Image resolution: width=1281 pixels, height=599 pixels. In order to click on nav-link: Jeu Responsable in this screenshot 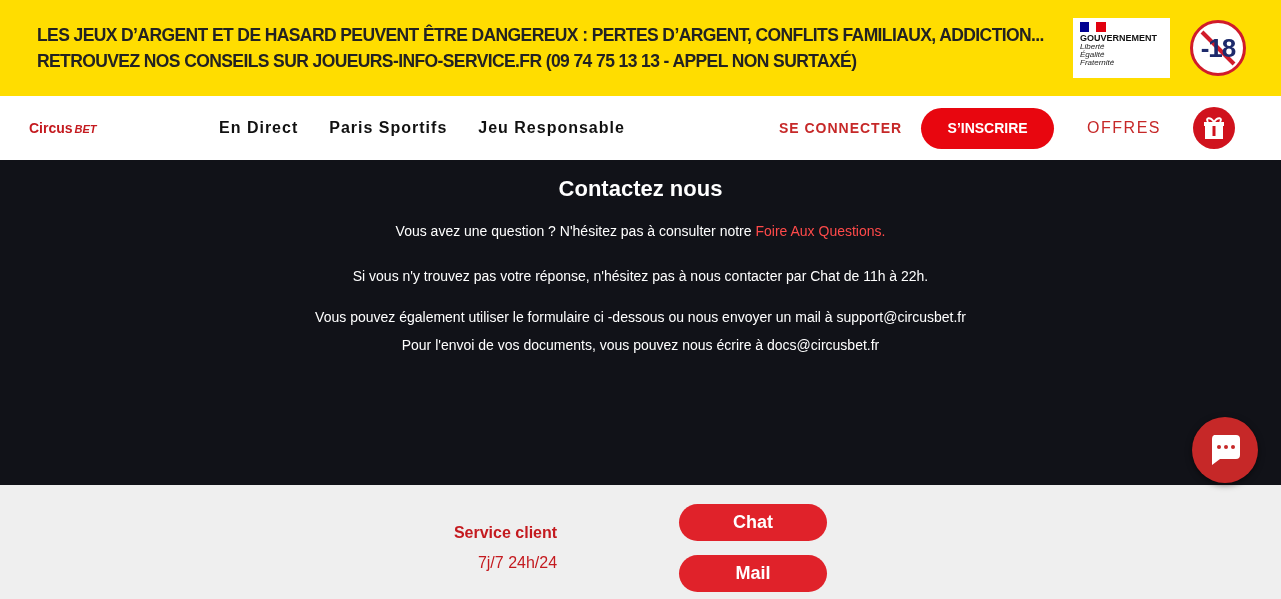, I will do `click(551, 128)`.